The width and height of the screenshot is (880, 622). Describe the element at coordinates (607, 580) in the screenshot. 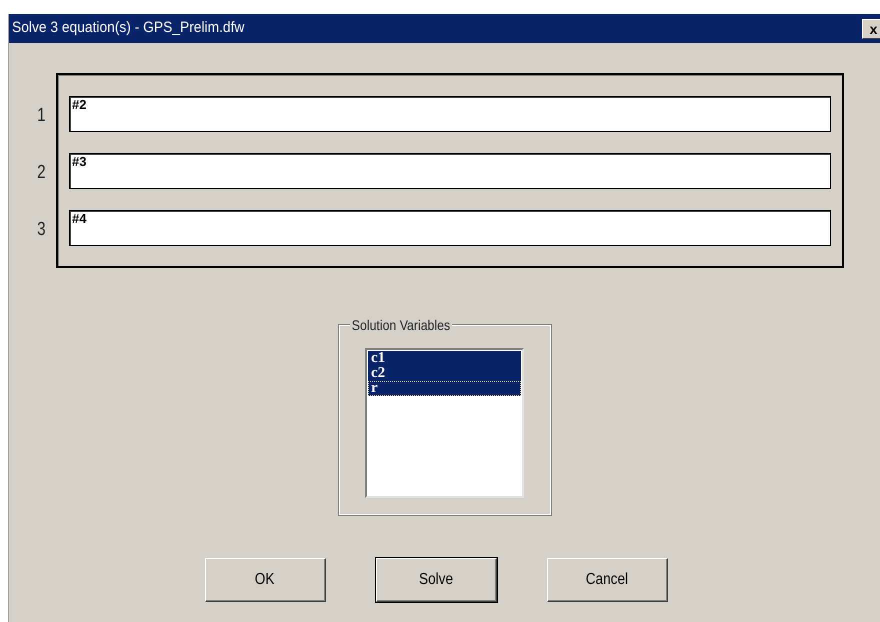

I see `dialog-button: Cancel` at that location.